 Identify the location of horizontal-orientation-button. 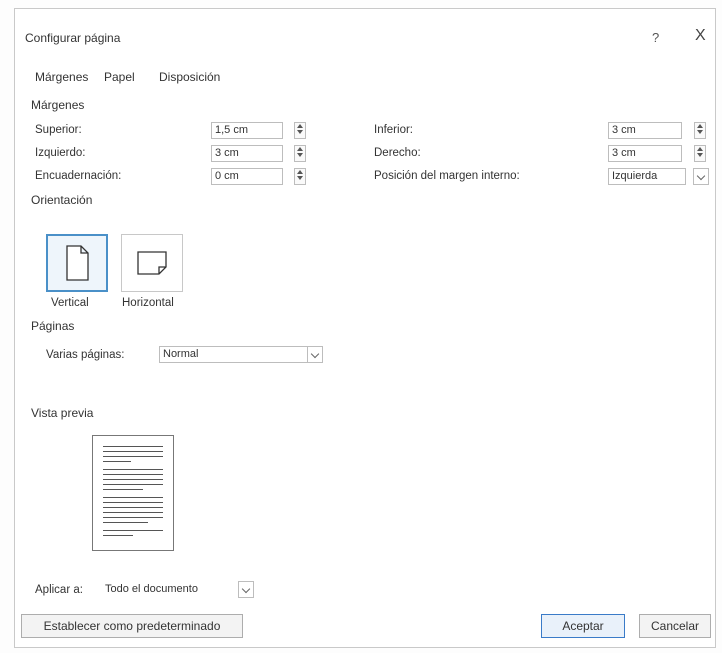
(152, 263).